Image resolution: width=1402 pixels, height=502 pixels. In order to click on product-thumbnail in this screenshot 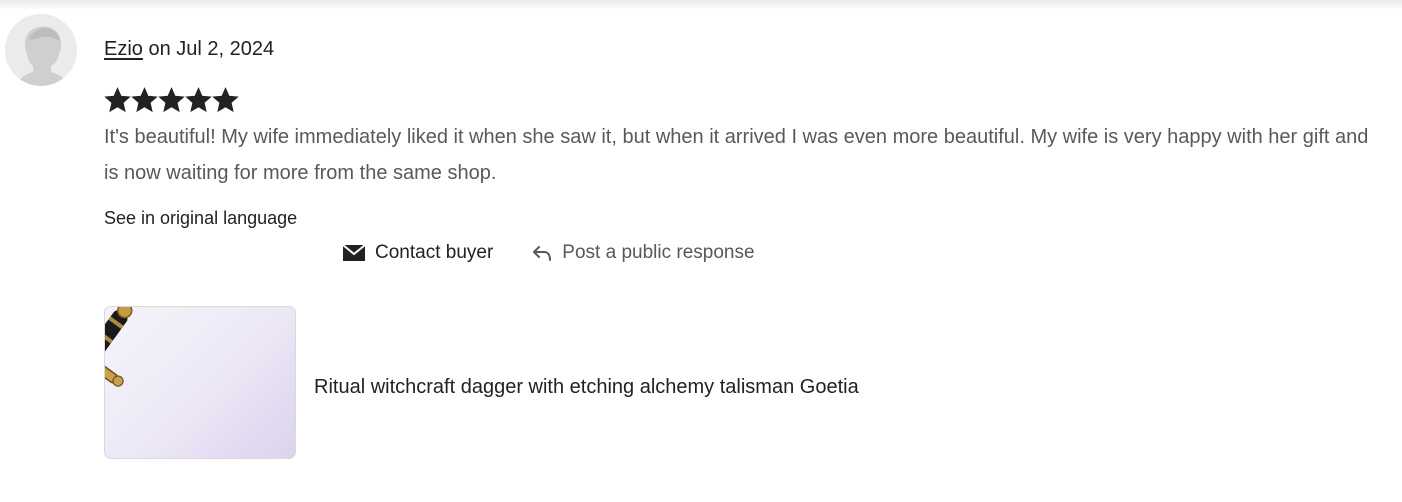, I will do `click(200, 382)`.